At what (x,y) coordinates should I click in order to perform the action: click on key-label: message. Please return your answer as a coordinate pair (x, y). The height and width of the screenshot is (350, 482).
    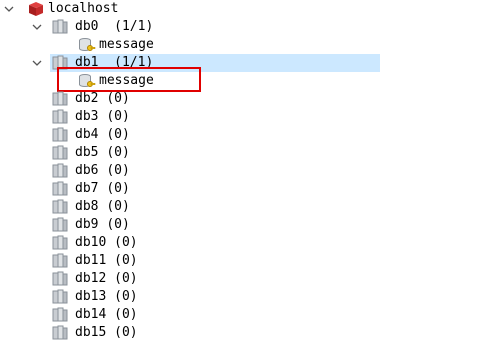
    Looking at the image, I should click on (126, 44).